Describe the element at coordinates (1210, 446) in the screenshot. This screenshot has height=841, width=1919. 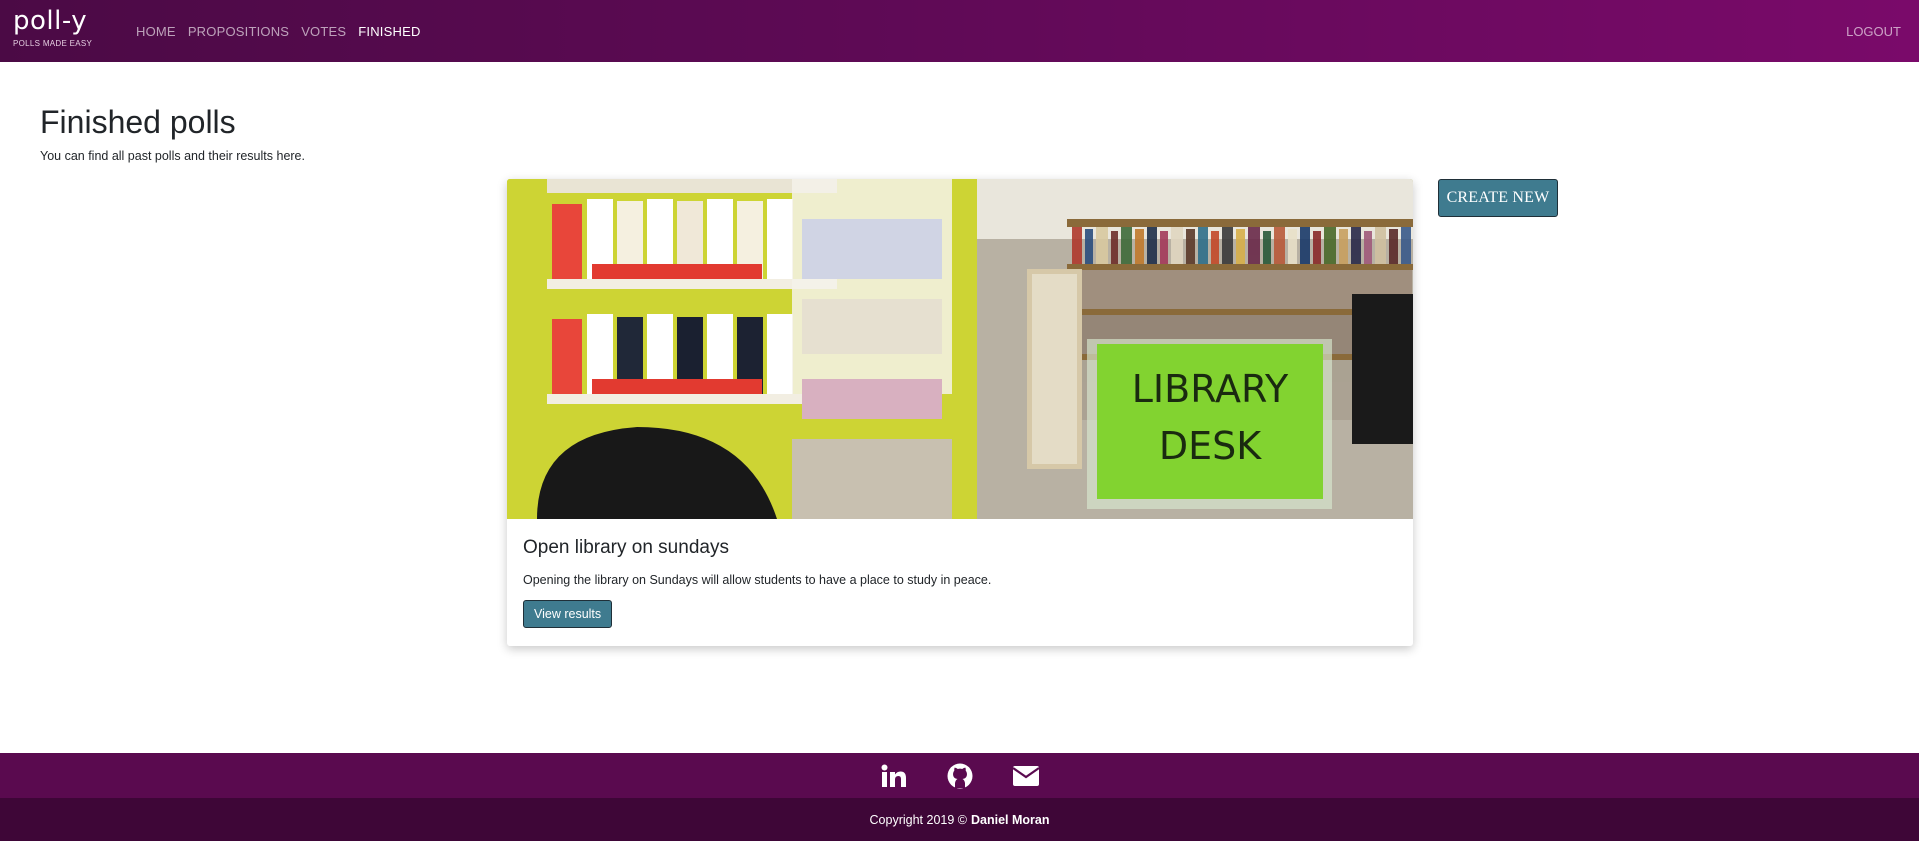
I see `image-sign-line-2: DESK` at that location.